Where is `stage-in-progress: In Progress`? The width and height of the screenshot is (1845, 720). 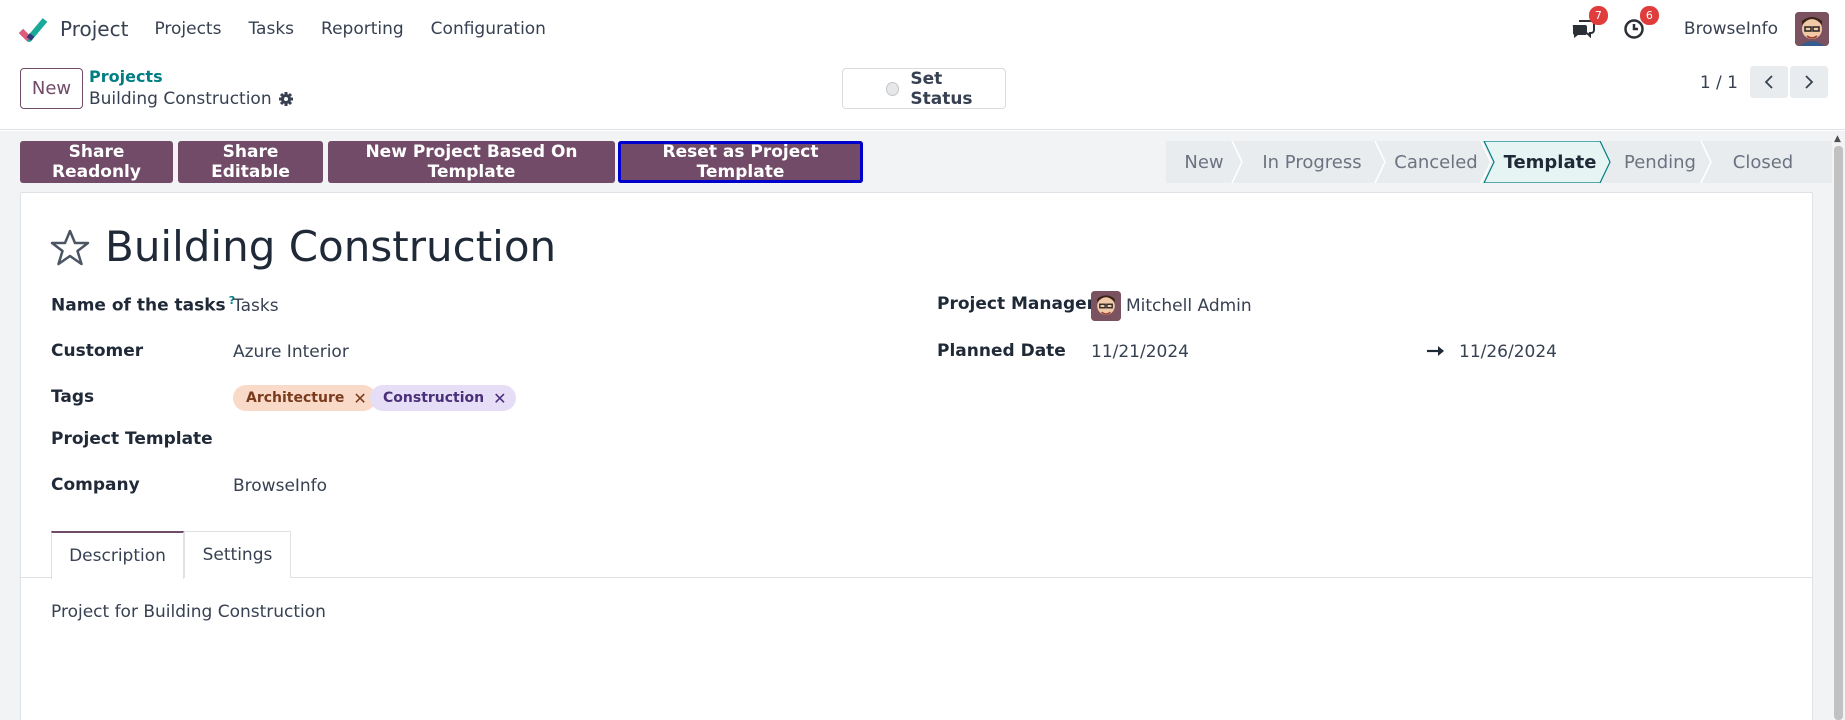 stage-in-progress: In Progress is located at coordinates (1312, 162).